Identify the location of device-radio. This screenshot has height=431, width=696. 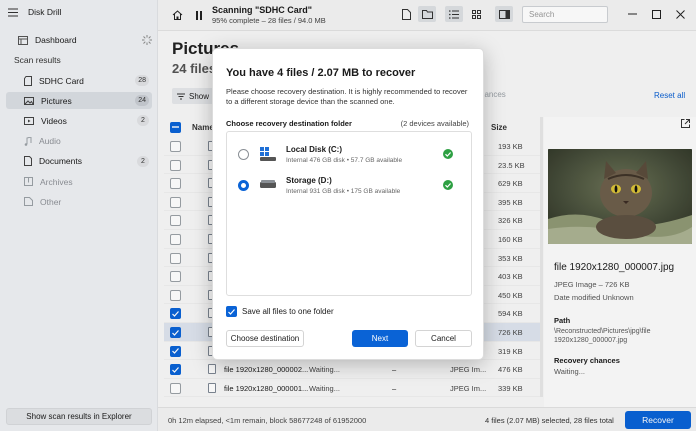
(243, 154).